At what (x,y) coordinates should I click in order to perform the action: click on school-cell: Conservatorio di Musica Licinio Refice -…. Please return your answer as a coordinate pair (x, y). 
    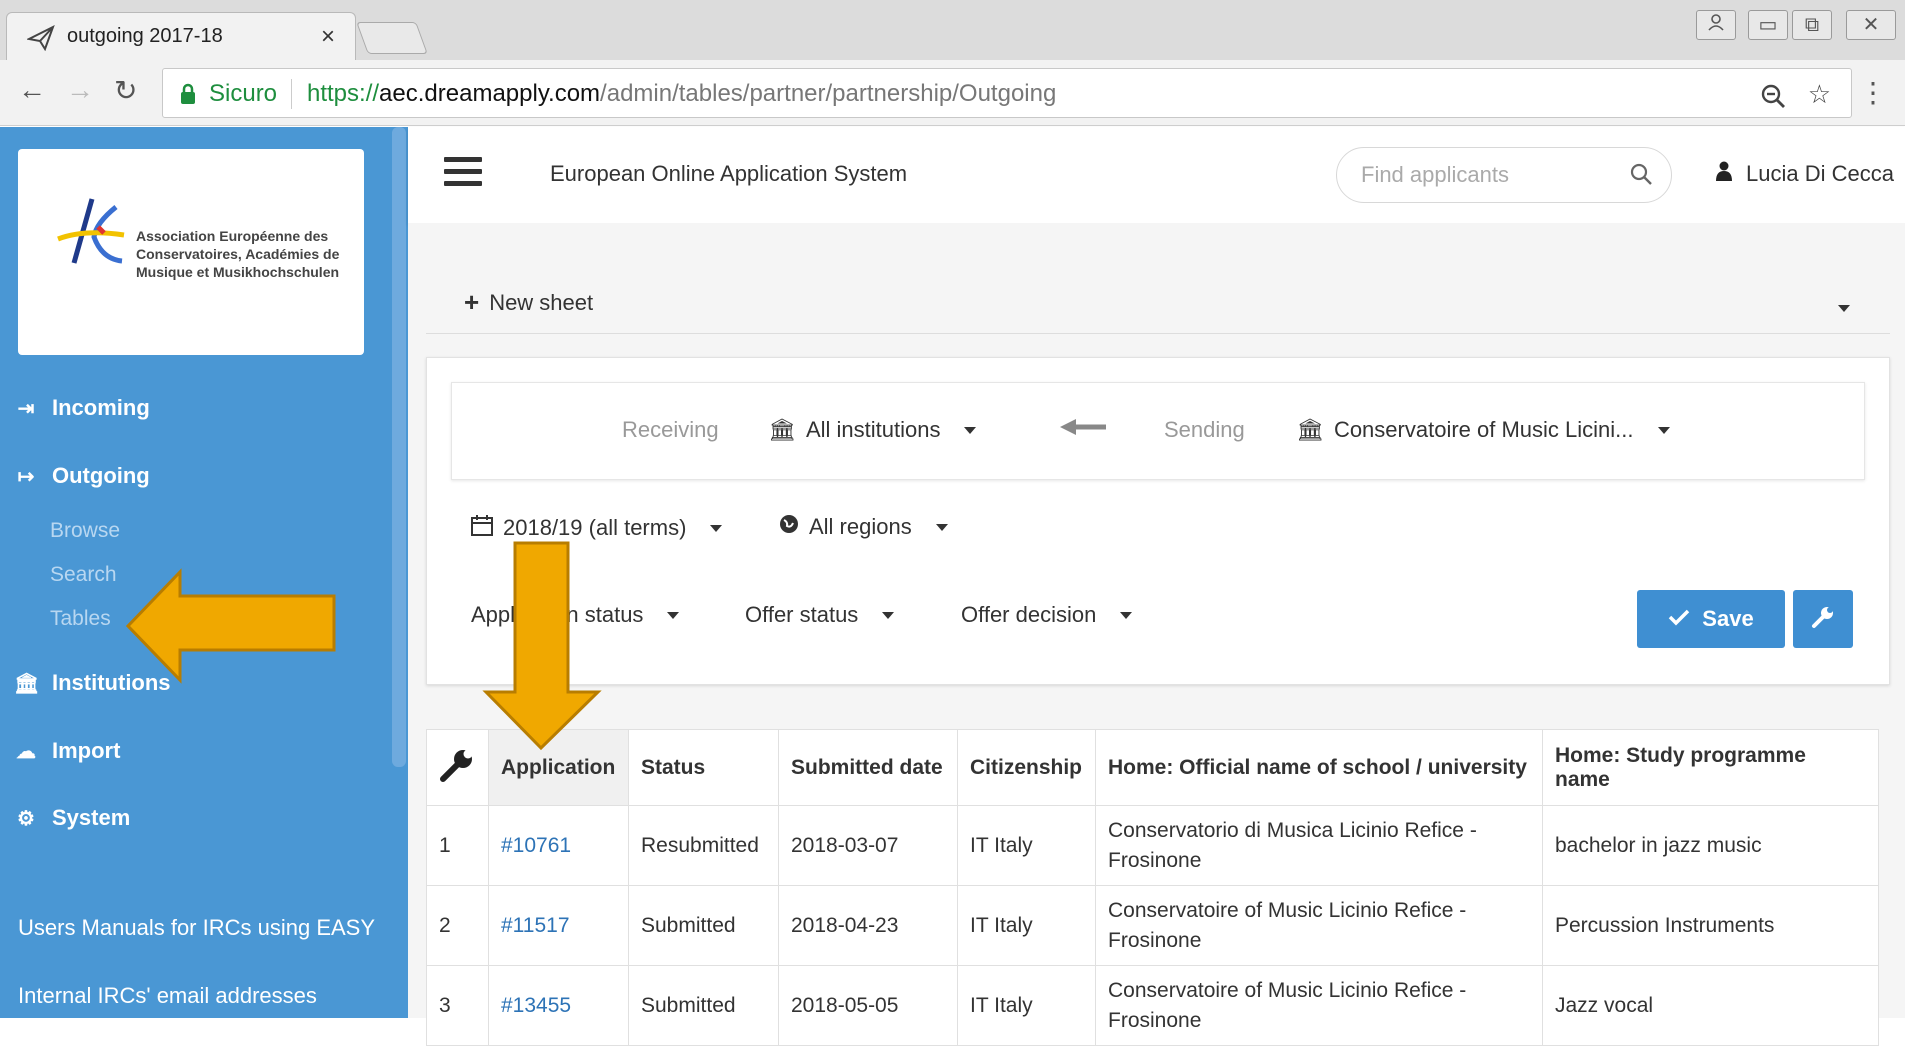
    Looking at the image, I should click on (1319, 845).